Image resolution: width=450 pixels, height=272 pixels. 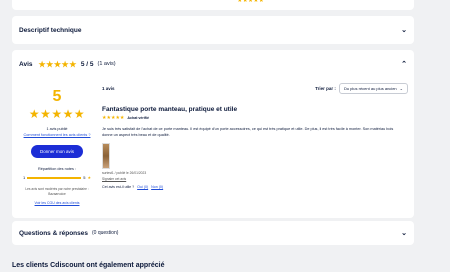 What do you see at coordinates (87, 64) in the screenshot?
I see `avis-score: 5 / 5` at bounding box center [87, 64].